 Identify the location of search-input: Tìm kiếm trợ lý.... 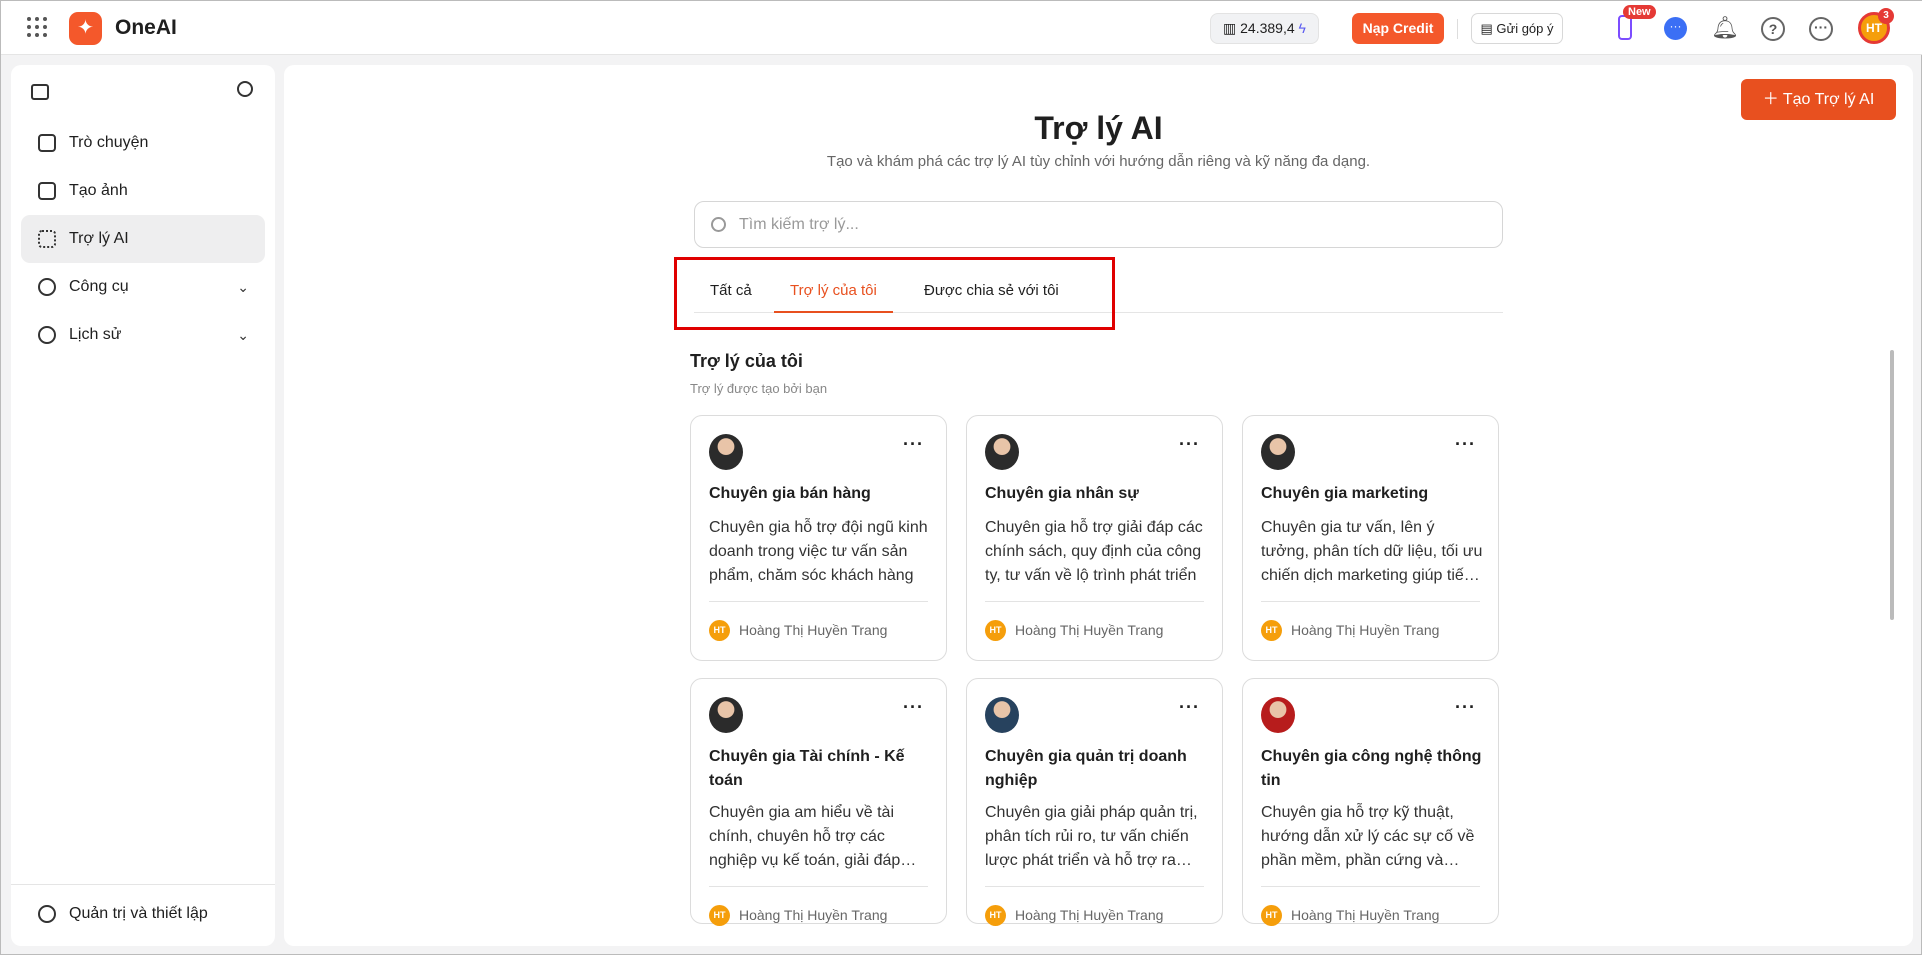
(1098, 224).